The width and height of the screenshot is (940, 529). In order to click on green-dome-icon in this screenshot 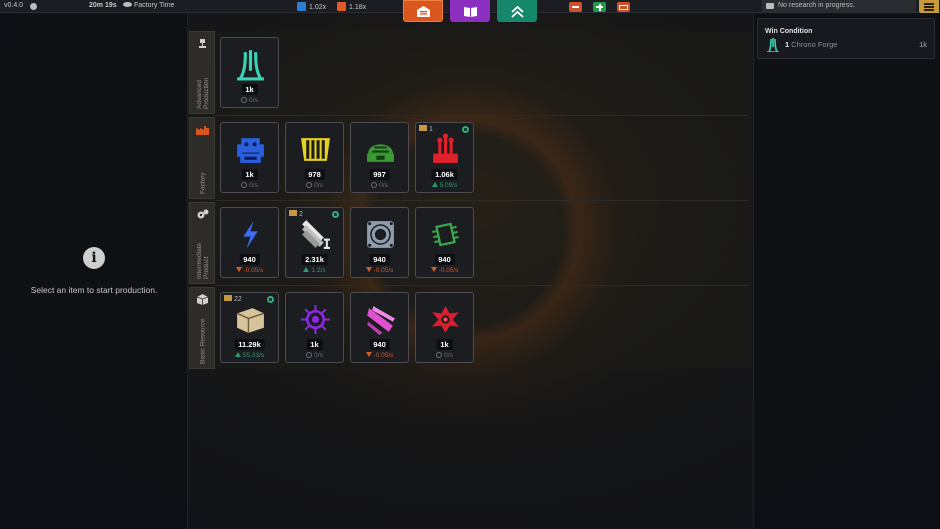, I will do `click(380, 153)`.